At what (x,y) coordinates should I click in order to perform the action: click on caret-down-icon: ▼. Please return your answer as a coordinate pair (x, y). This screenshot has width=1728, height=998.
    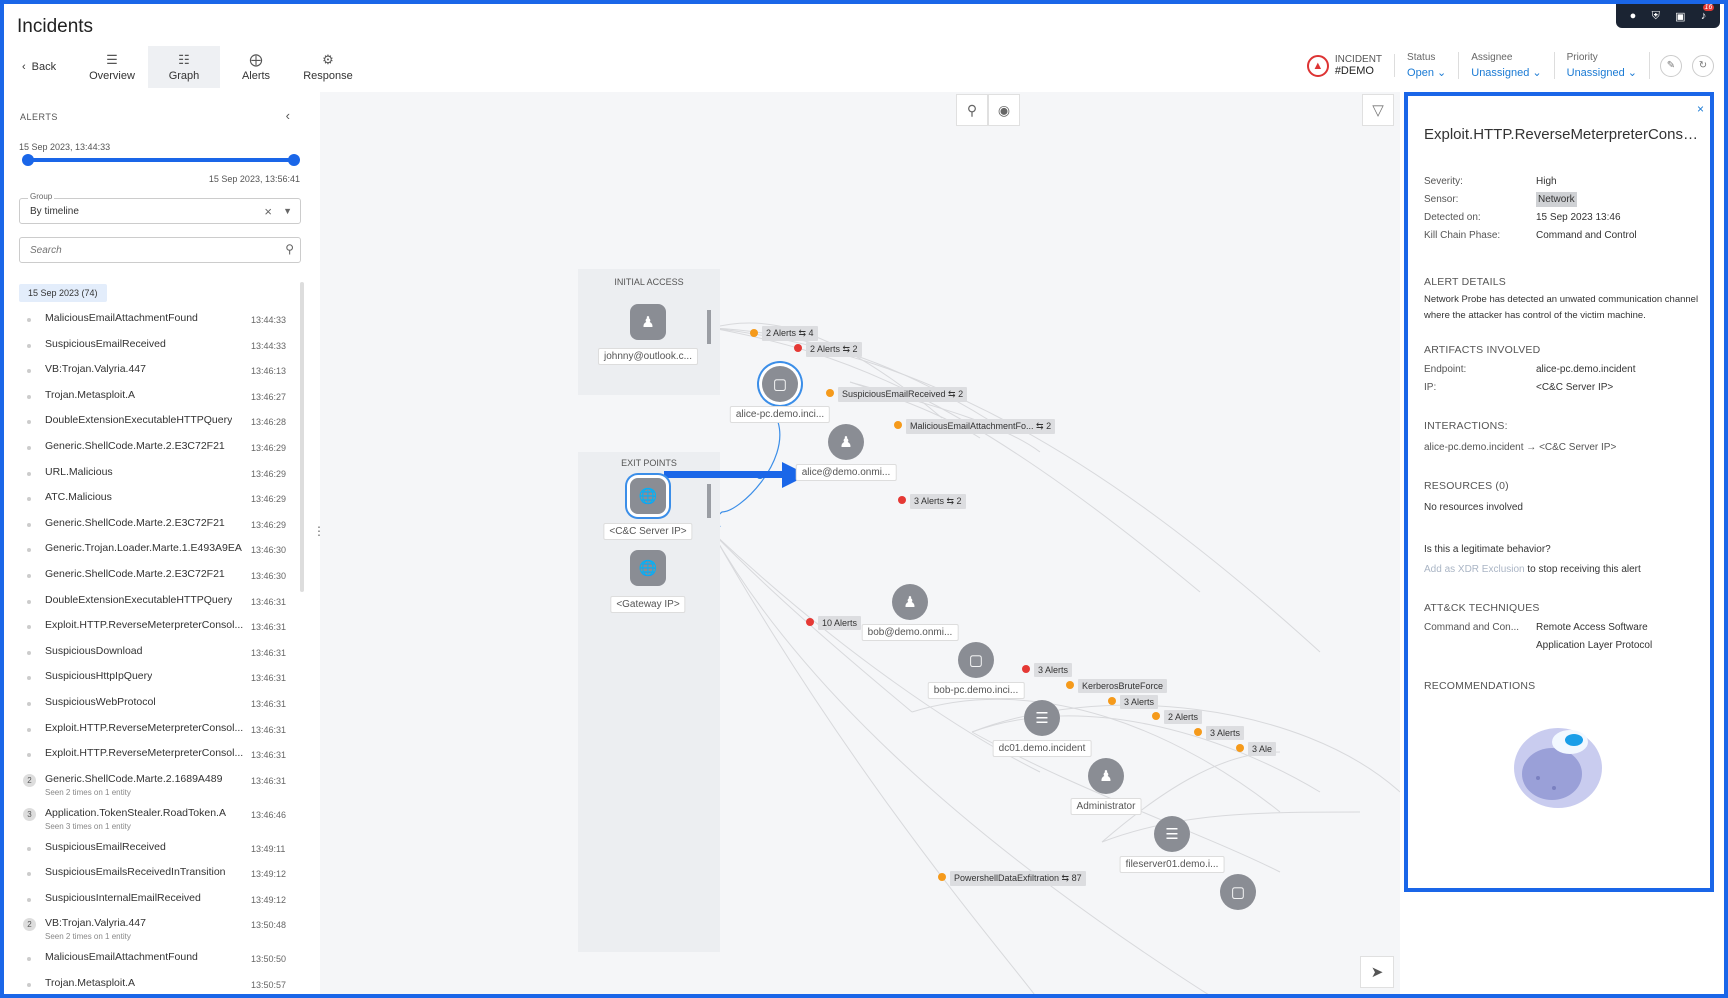
    Looking at the image, I should click on (287, 211).